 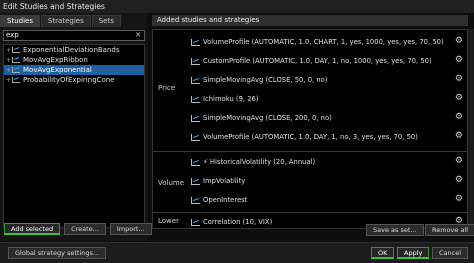 I want to click on clear-search-icon: ✕, so click(x=138, y=35).